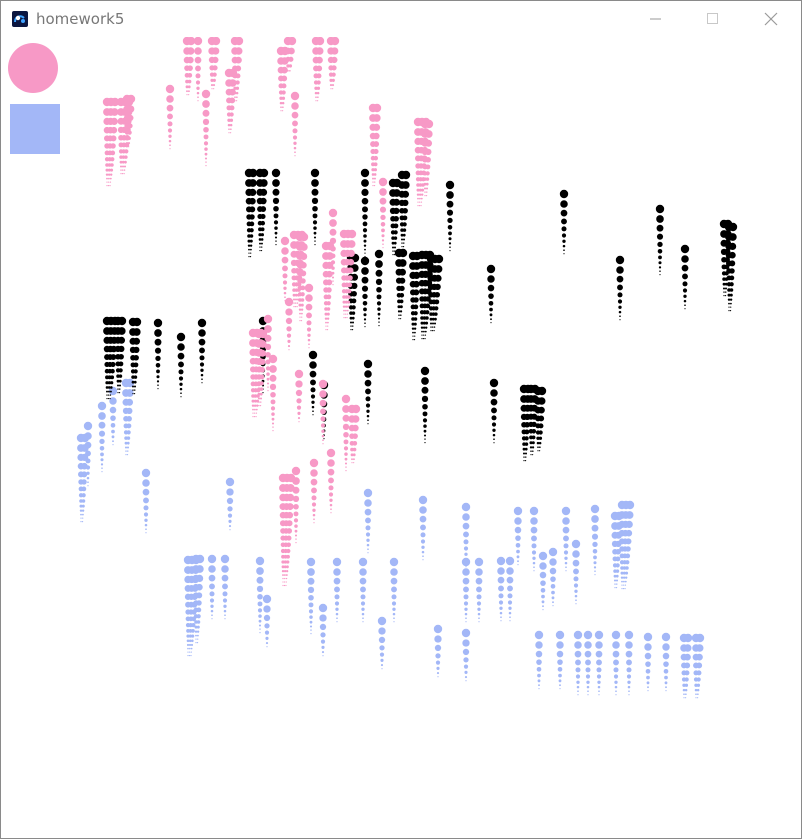 The image size is (802, 839). I want to click on minimize-icon, so click(655, 19).